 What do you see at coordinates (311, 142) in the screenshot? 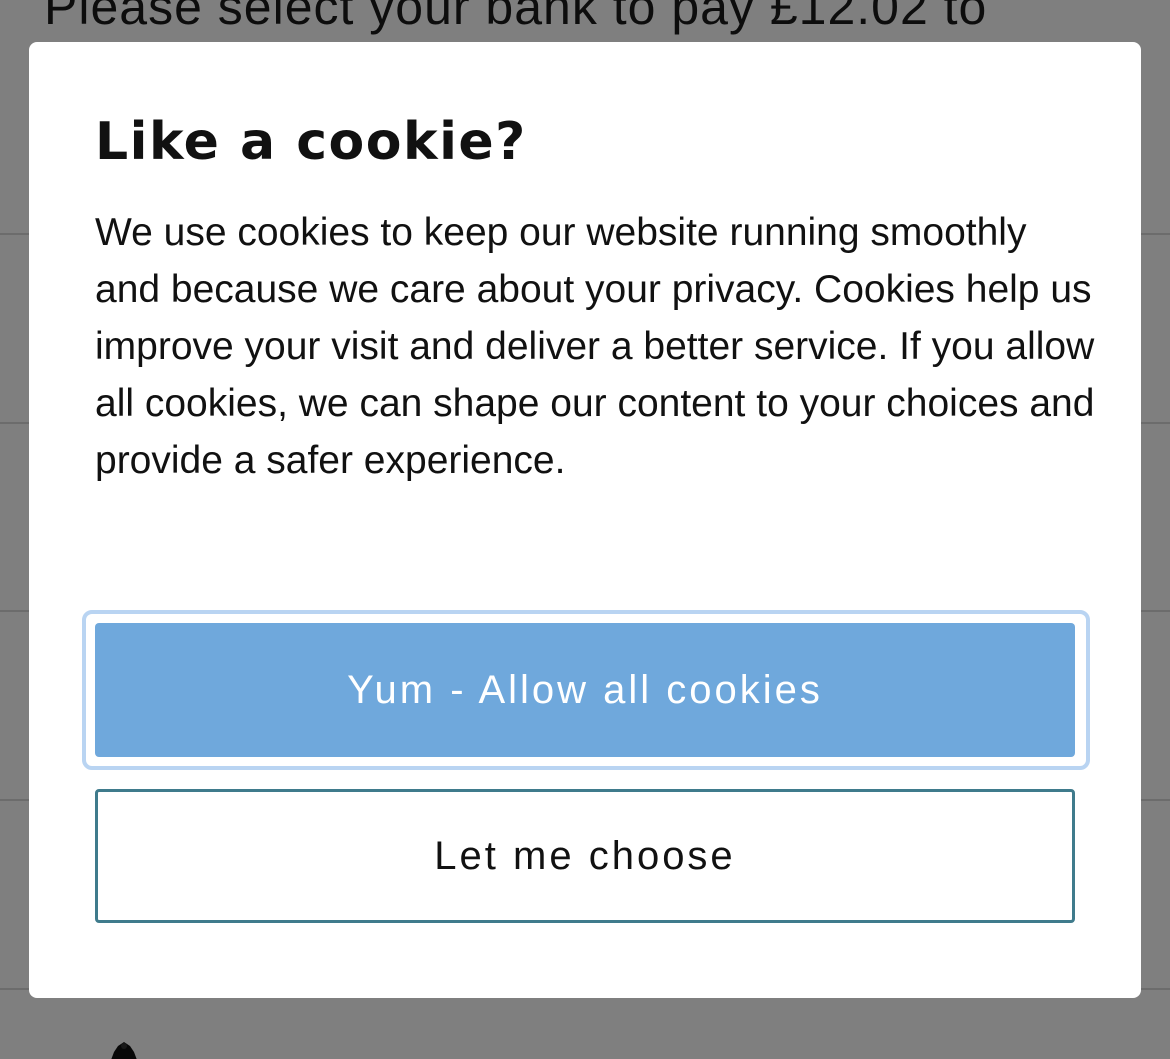
I see `dialog-title: Like a cookie?` at bounding box center [311, 142].